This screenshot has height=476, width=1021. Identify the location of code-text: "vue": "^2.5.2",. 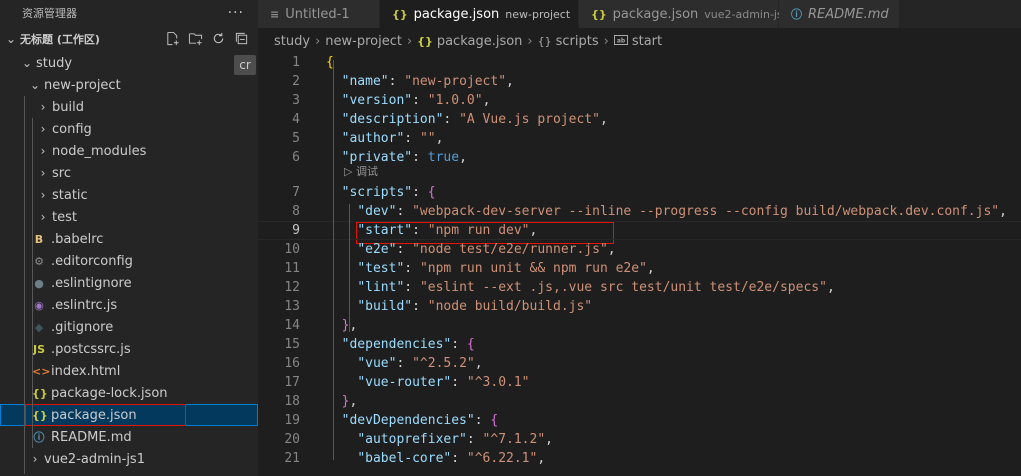
(404, 363).